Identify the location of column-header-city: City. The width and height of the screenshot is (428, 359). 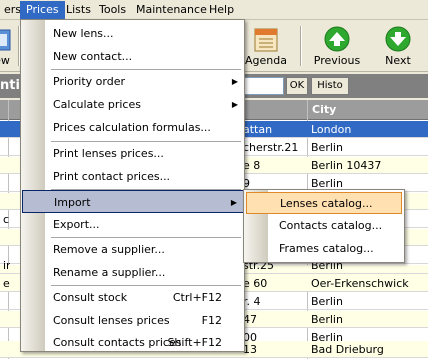
(322, 110).